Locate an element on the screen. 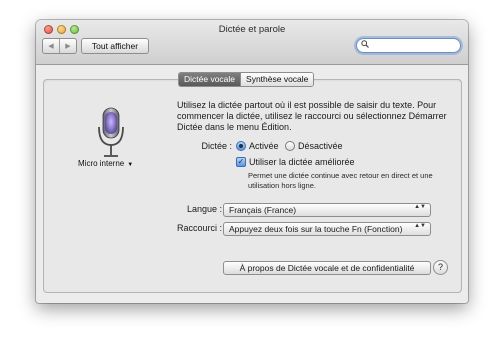  dictation-on-radio: Activée is located at coordinates (257, 146).